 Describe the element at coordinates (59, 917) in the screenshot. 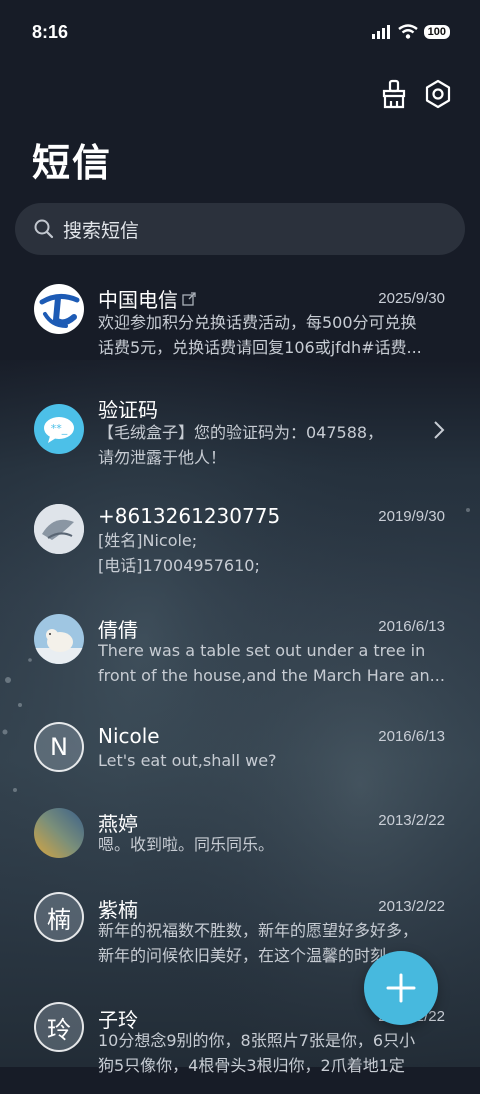

I see `letter-avatar: 楠` at that location.